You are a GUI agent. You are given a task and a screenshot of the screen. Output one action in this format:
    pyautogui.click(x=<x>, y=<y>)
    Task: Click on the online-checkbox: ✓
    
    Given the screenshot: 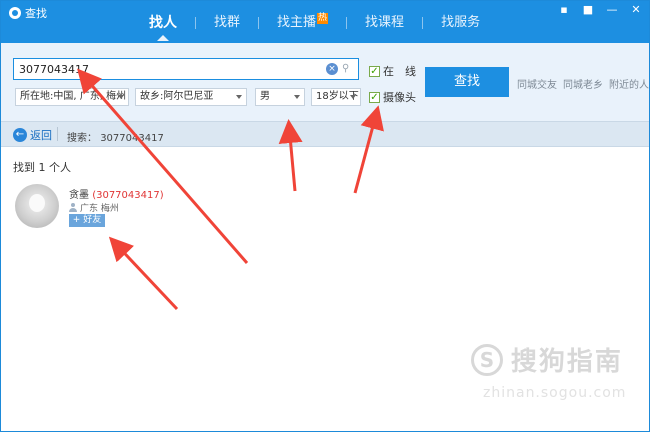 What is the action you would take?
    pyautogui.click(x=374, y=71)
    